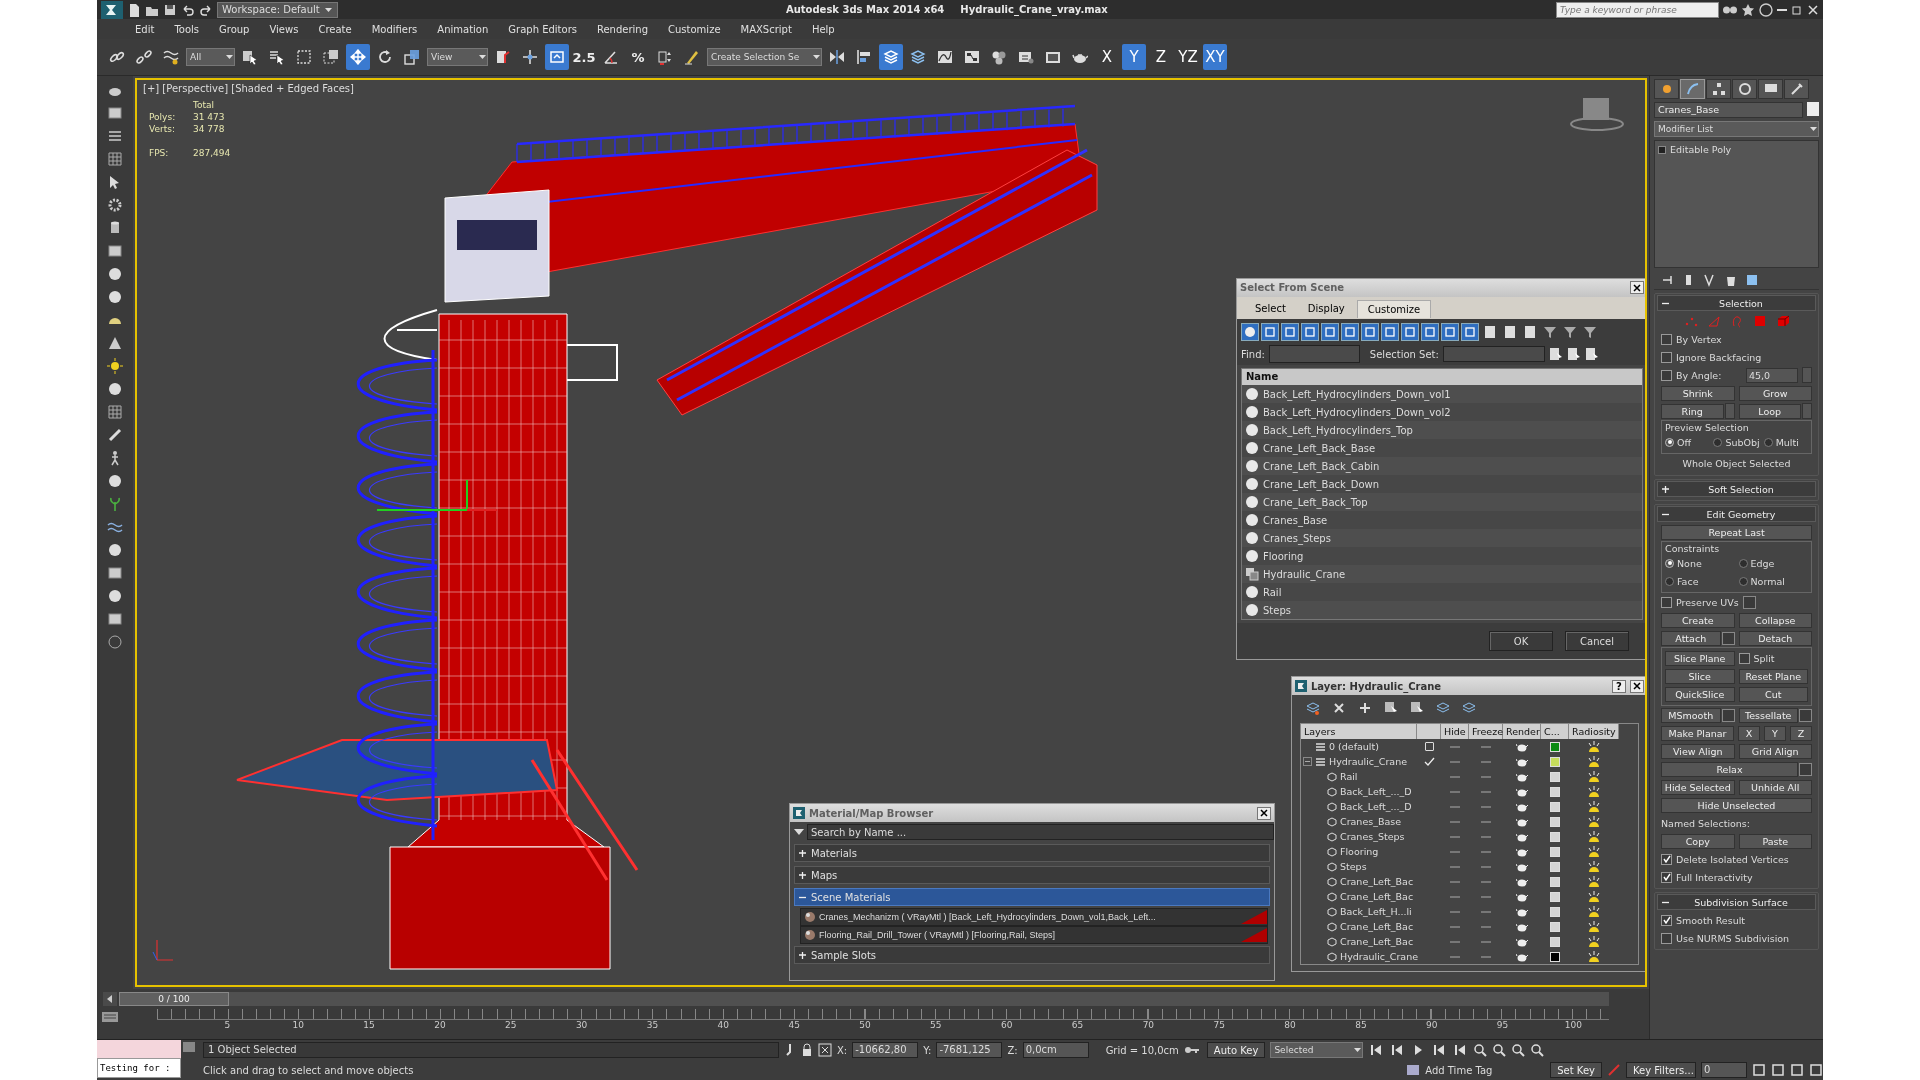  Describe the element at coordinates (1698, 751) in the screenshot. I see `command-button: View Align` at that location.